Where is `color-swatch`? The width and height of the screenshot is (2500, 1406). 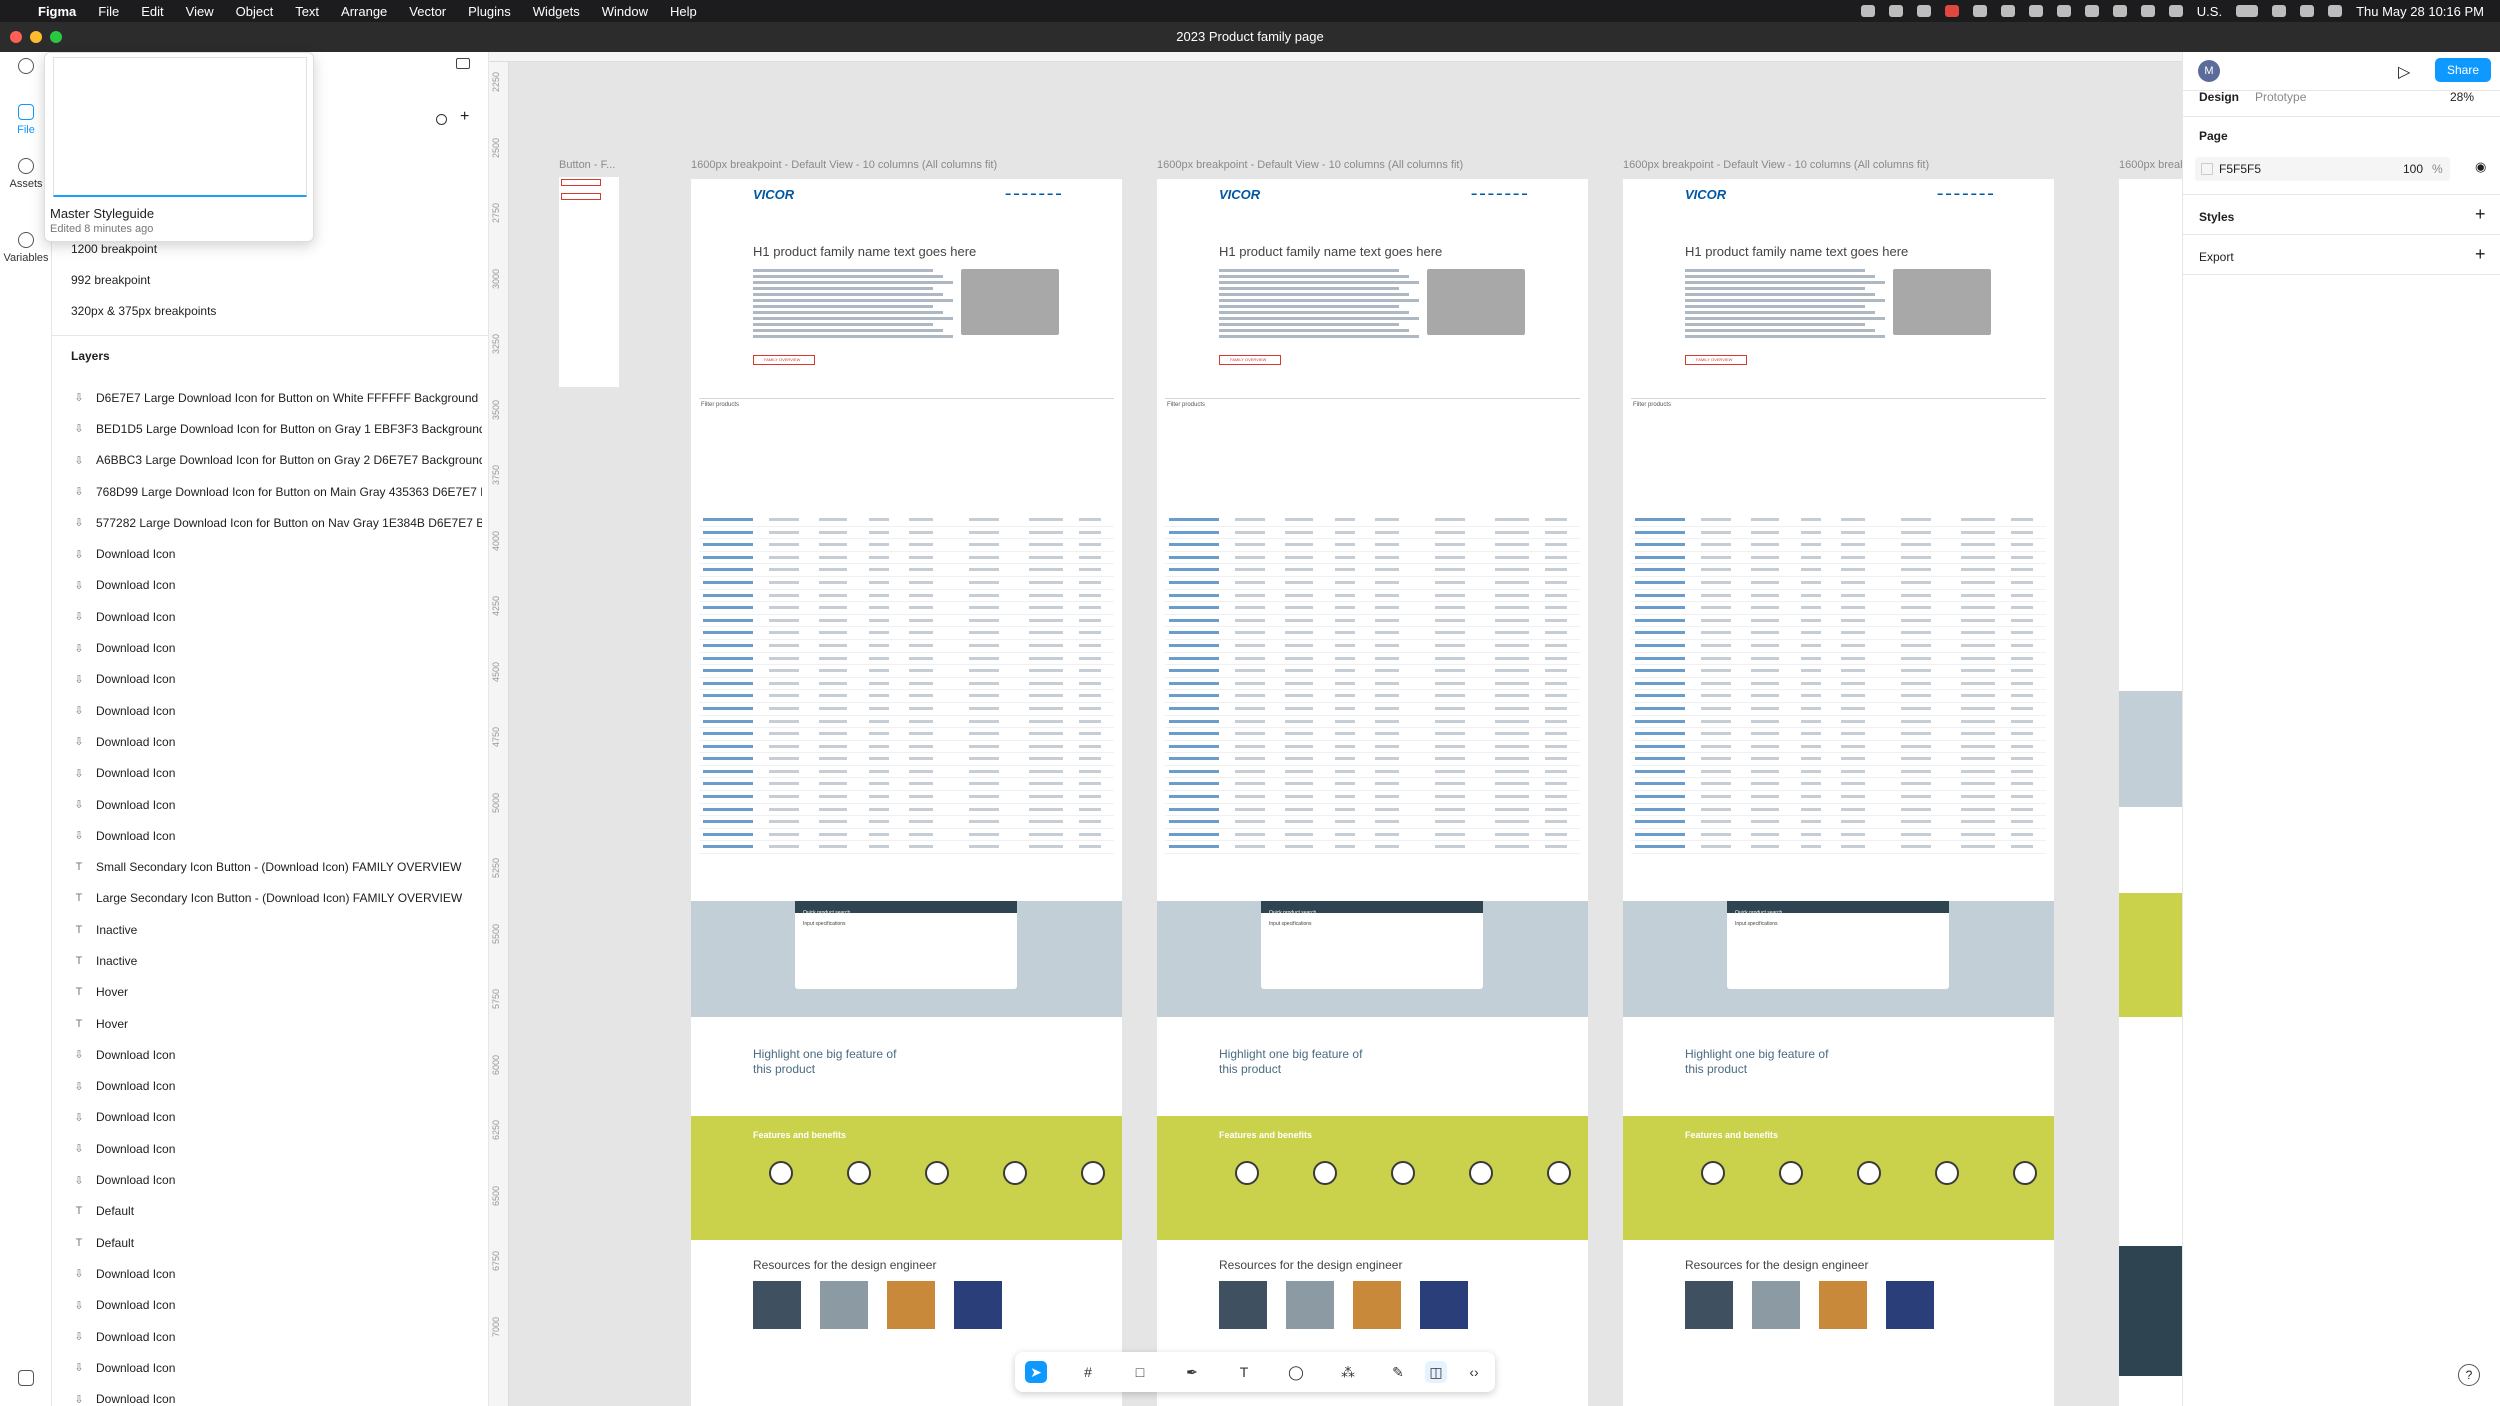 color-swatch is located at coordinates (2207, 169).